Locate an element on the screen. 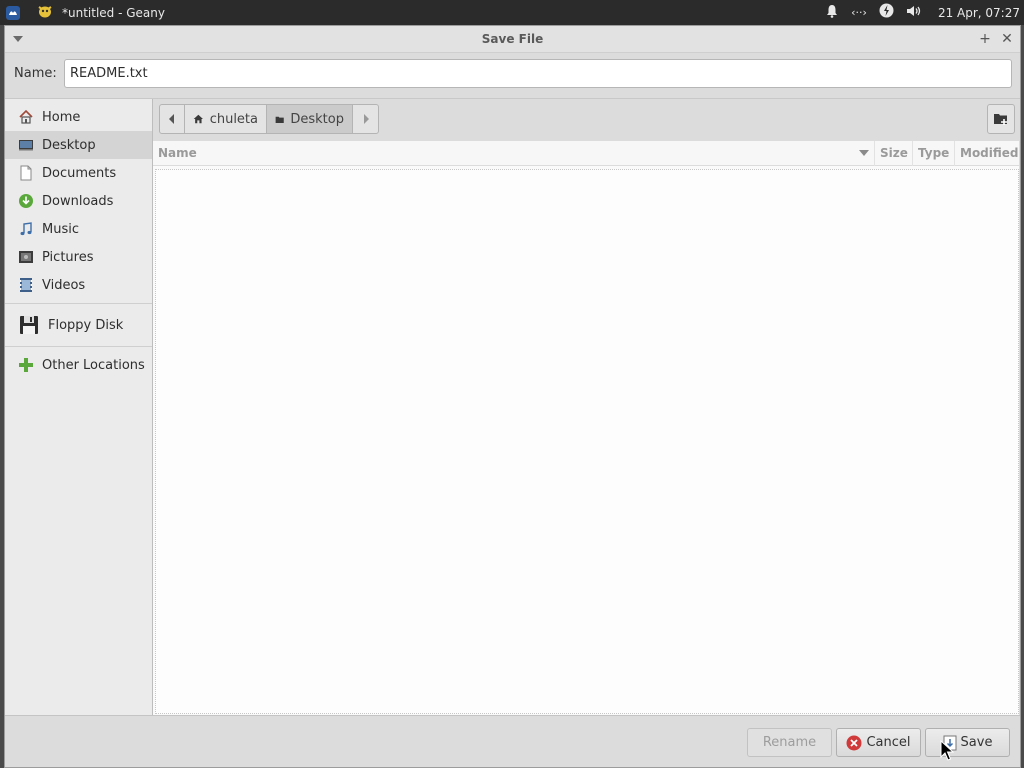 The width and height of the screenshot is (1024, 768). sidebar-item-music: Music is located at coordinates (78, 229).